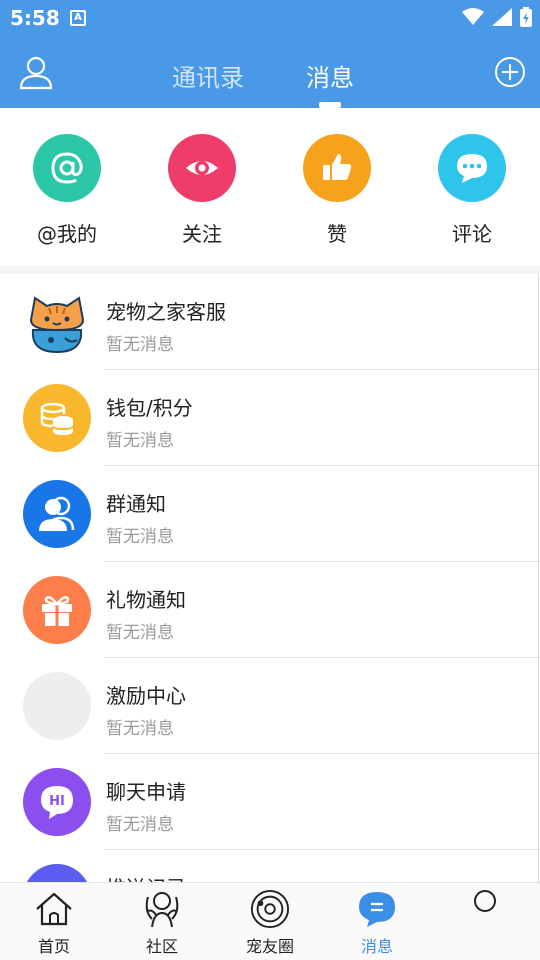 Image resolution: width=540 pixels, height=960 pixels. What do you see at coordinates (67, 168) in the screenshot?
I see `at-icon` at bounding box center [67, 168].